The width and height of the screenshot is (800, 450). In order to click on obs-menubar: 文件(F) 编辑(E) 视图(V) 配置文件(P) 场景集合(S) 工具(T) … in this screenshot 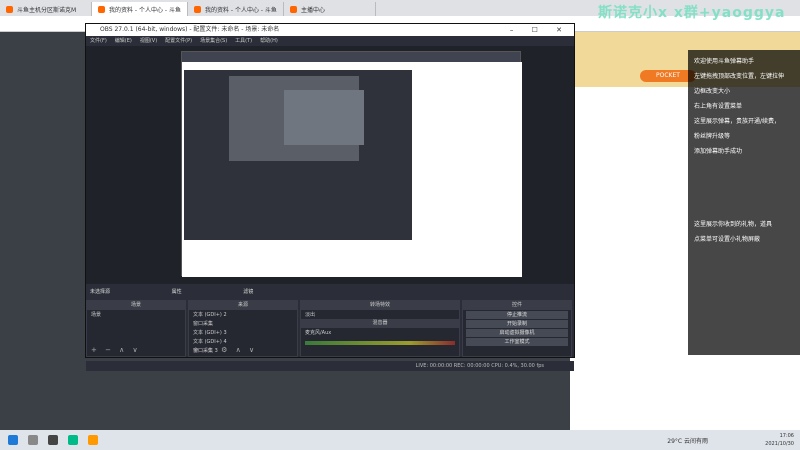, I will do `click(330, 41)`.